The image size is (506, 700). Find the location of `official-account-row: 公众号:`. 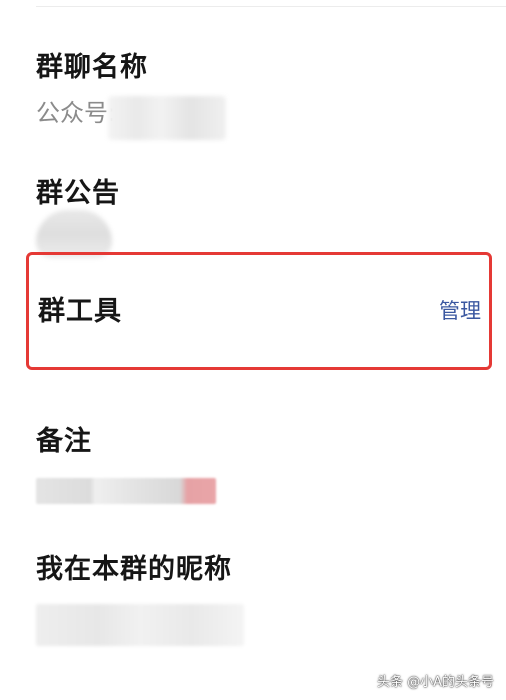

official-account-row: 公众号: is located at coordinates (260, 113).